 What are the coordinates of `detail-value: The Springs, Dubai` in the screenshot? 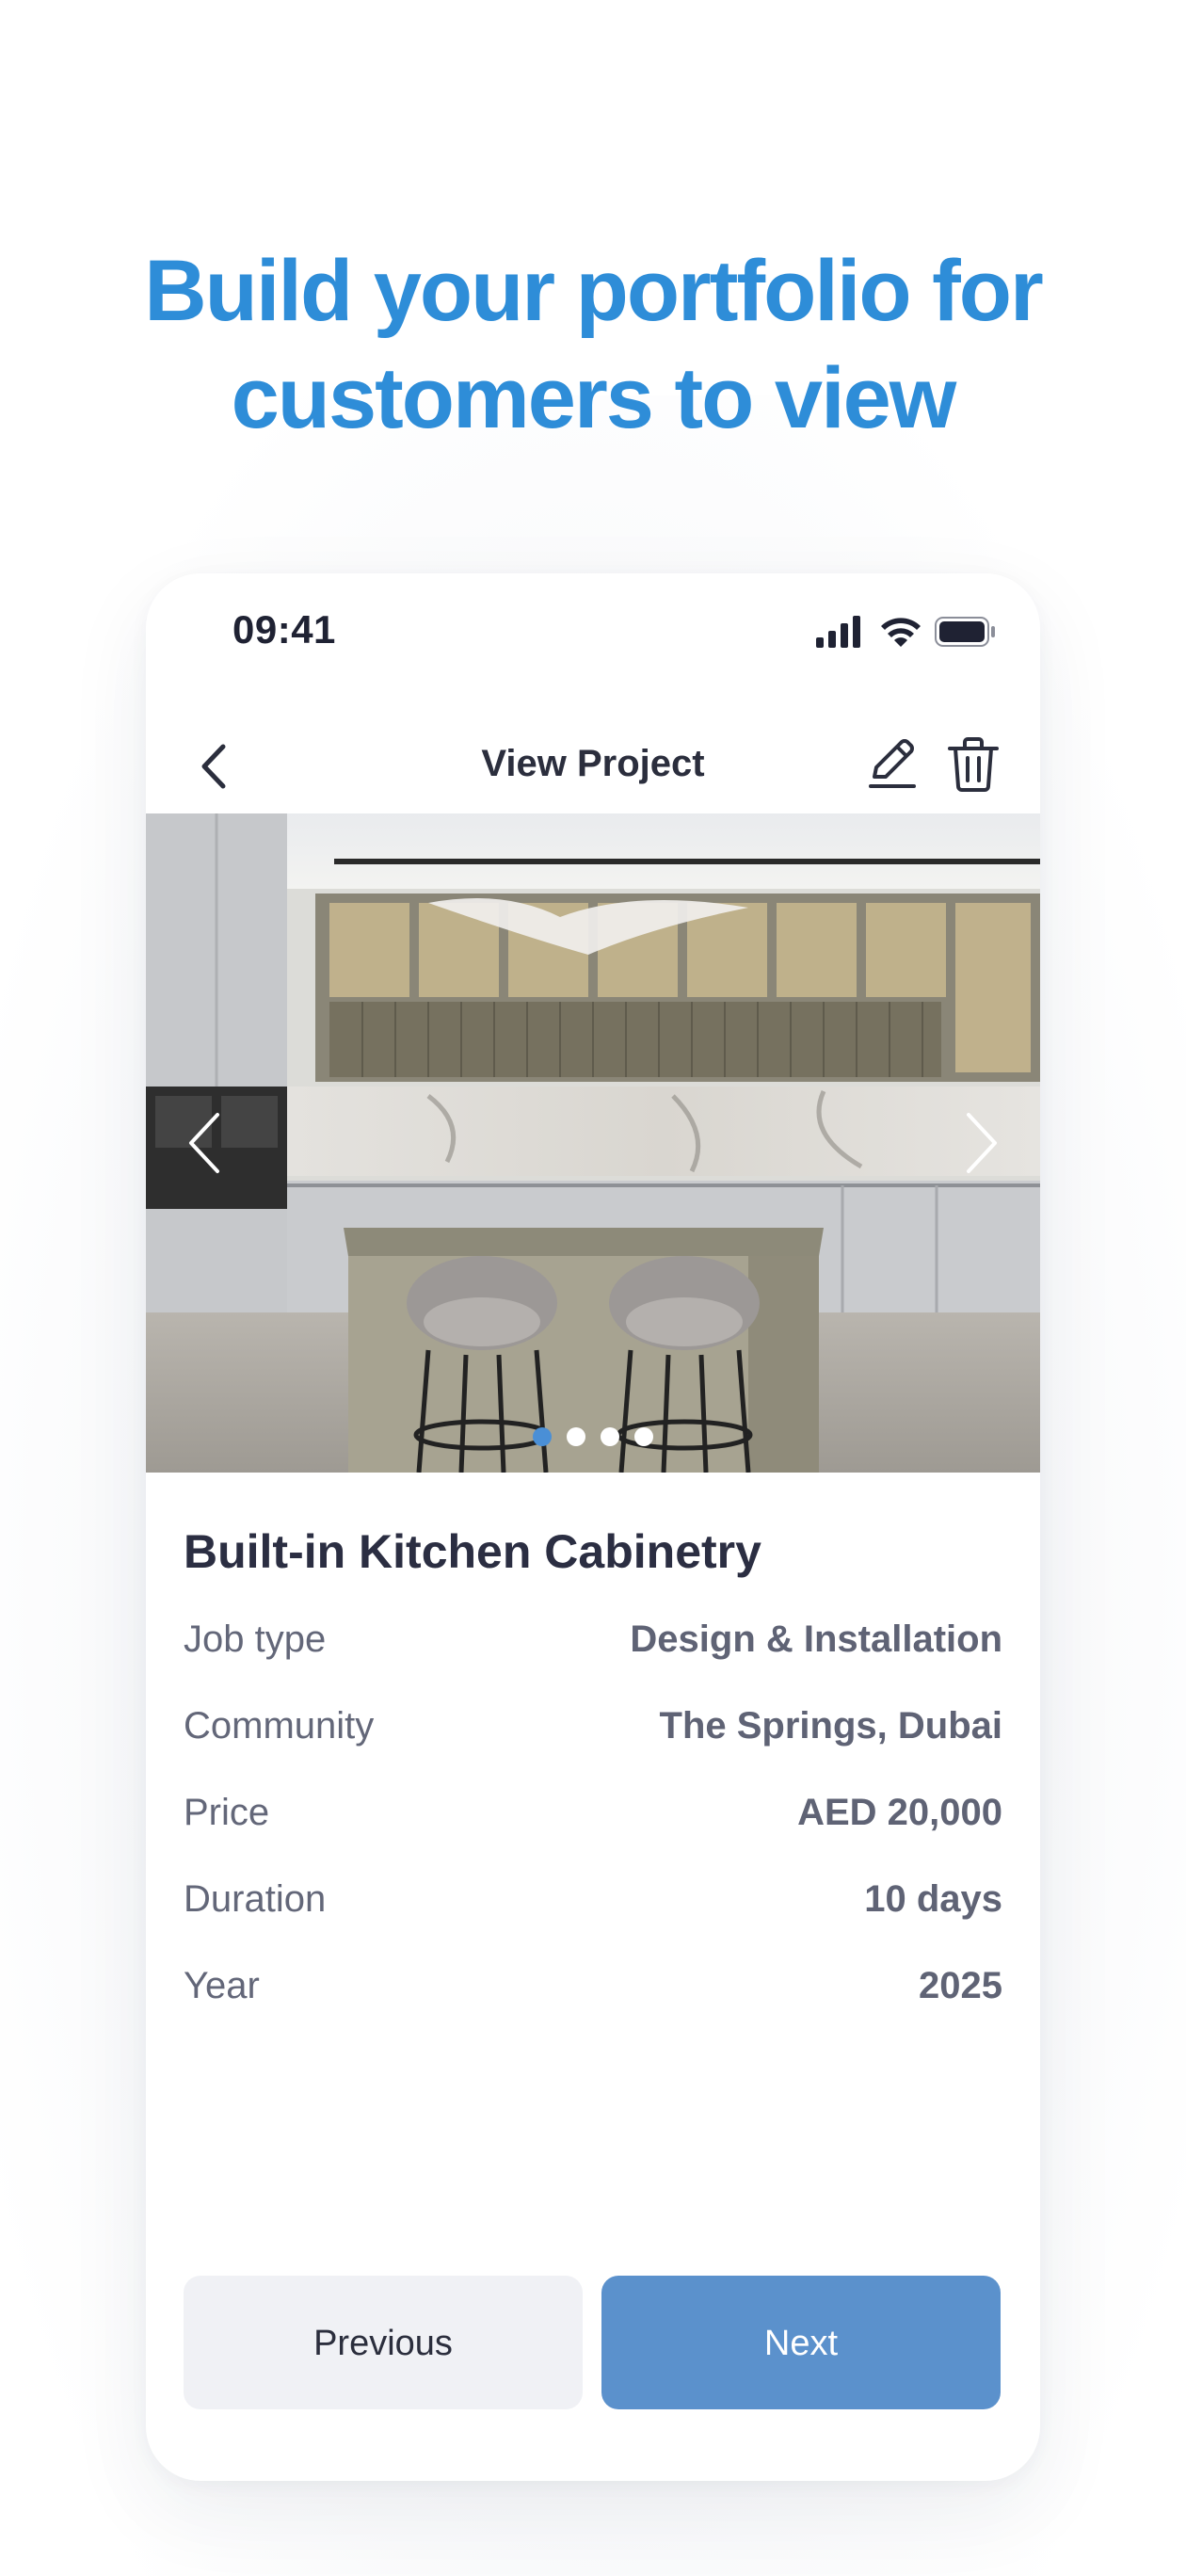 It's located at (830, 1726).